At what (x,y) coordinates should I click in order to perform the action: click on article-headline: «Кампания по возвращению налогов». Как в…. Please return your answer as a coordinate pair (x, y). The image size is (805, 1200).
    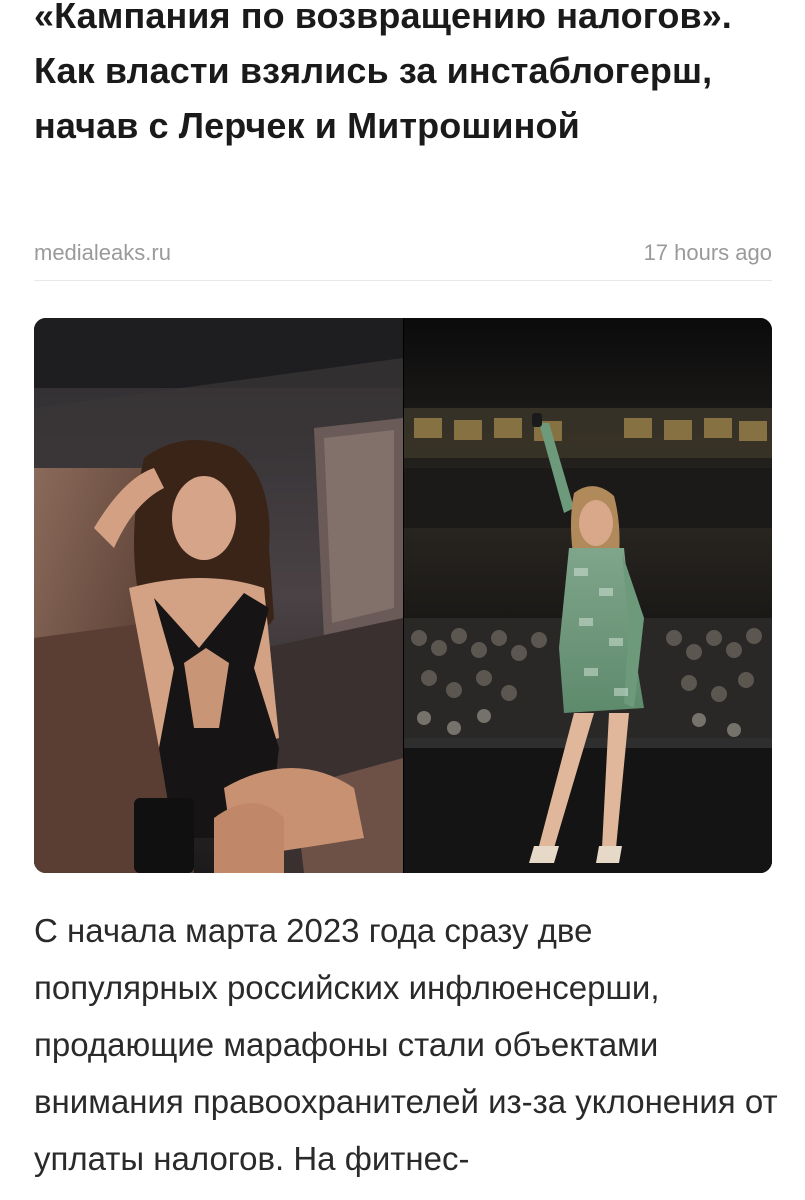
    Looking at the image, I should click on (404, 76).